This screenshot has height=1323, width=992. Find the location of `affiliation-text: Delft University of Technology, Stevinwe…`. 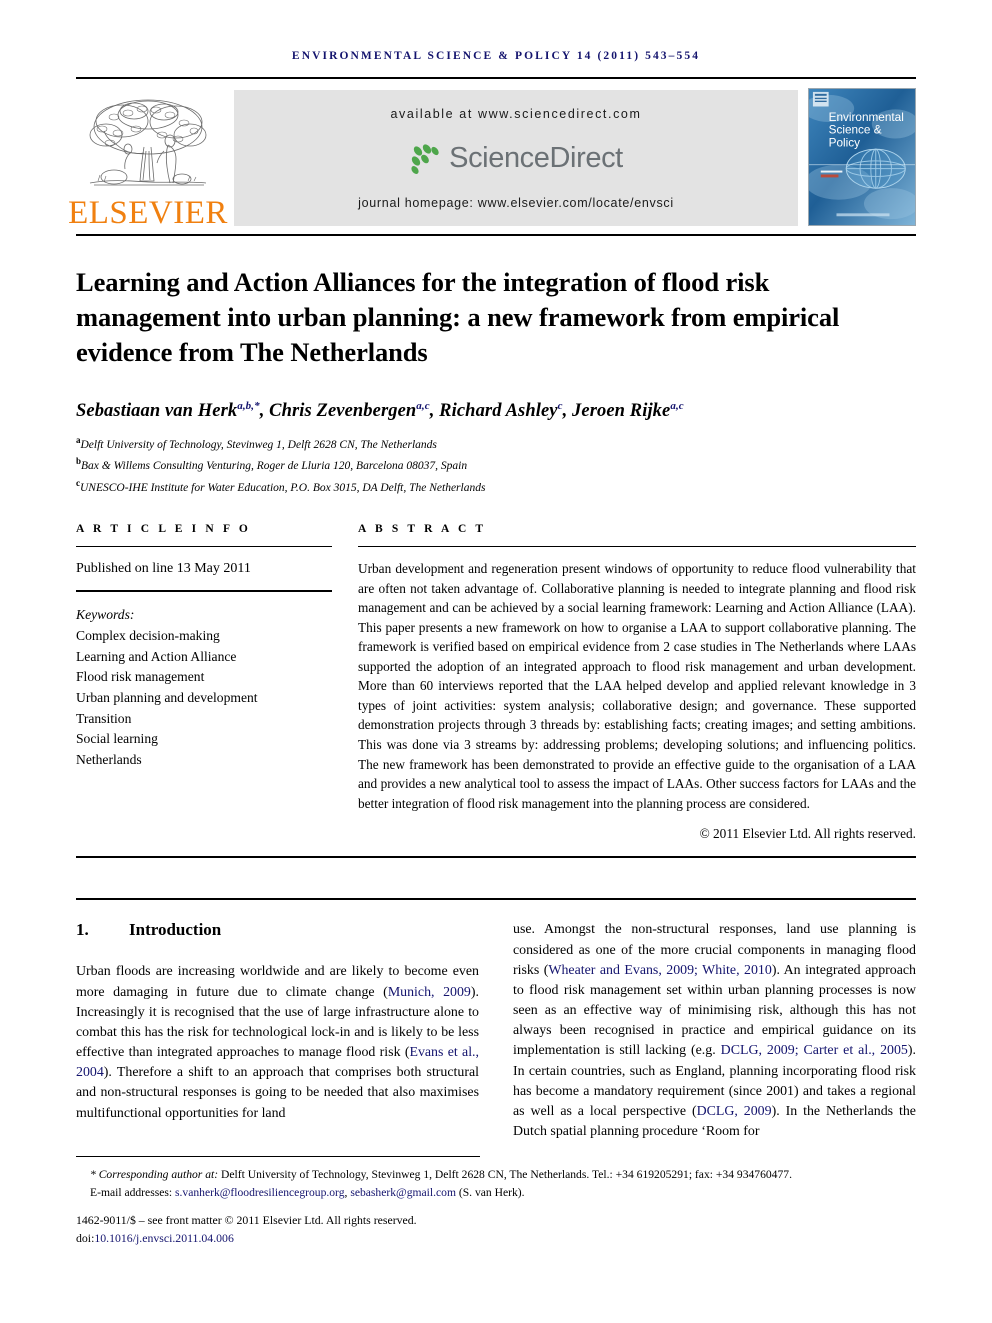

affiliation-text: Delft University of Technology, Stevinwe… is located at coordinates (258, 444).